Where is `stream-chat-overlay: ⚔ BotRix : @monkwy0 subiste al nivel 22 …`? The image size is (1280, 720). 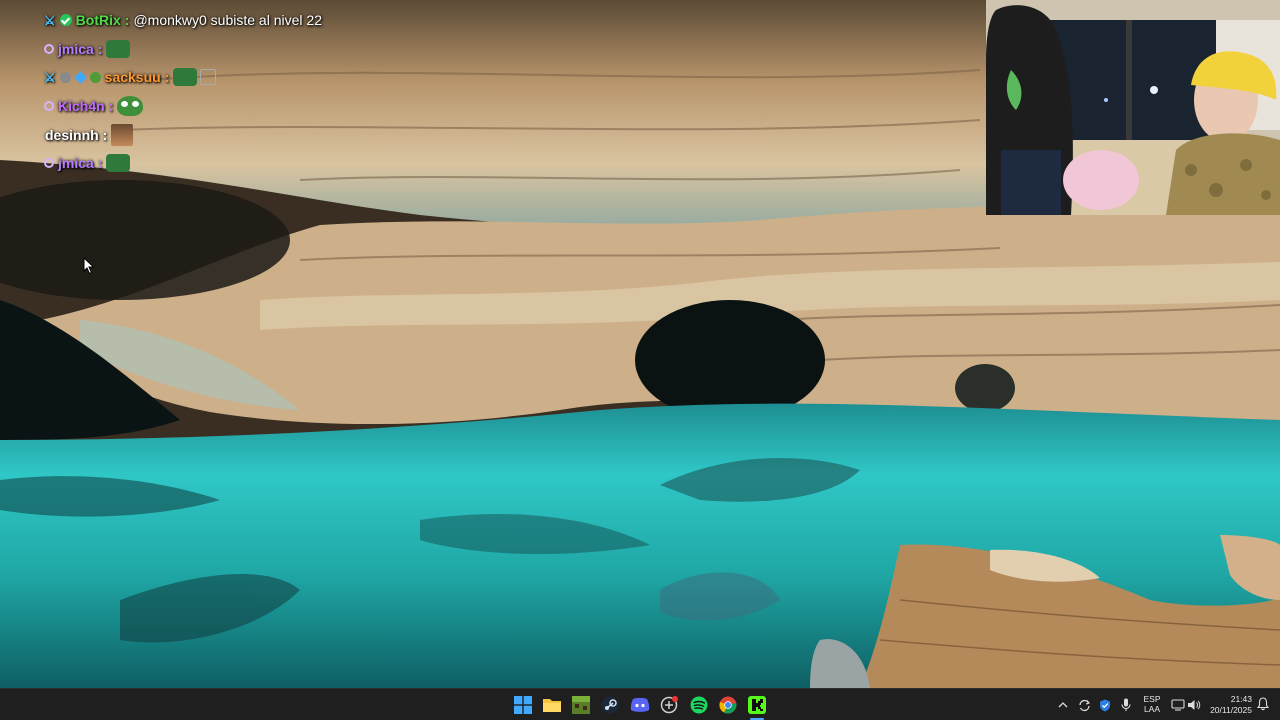 stream-chat-overlay: ⚔ BotRix : @monkwy0 subiste al nivel 22 … is located at coordinates (254, 92).